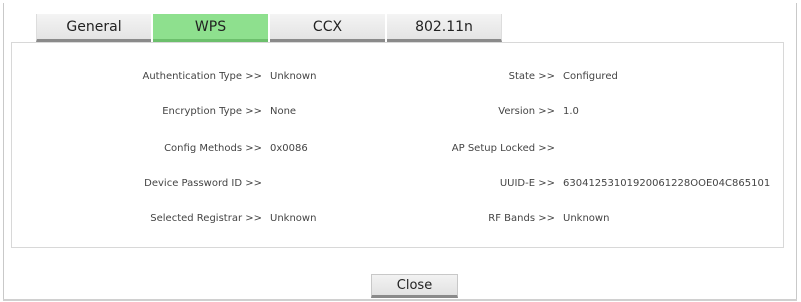  What do you see at coordinates (293, 218) in the screenshot?
I see `selected-registrar-value: Unknown` at bounding box center [293, 218].